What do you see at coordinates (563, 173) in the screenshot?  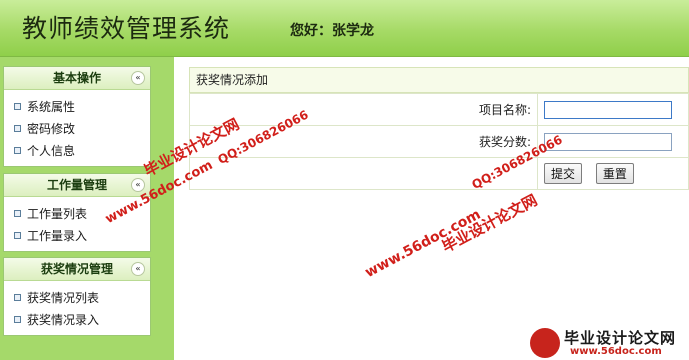 I see `submit-button: 提交` at bounding box center [563, 173].